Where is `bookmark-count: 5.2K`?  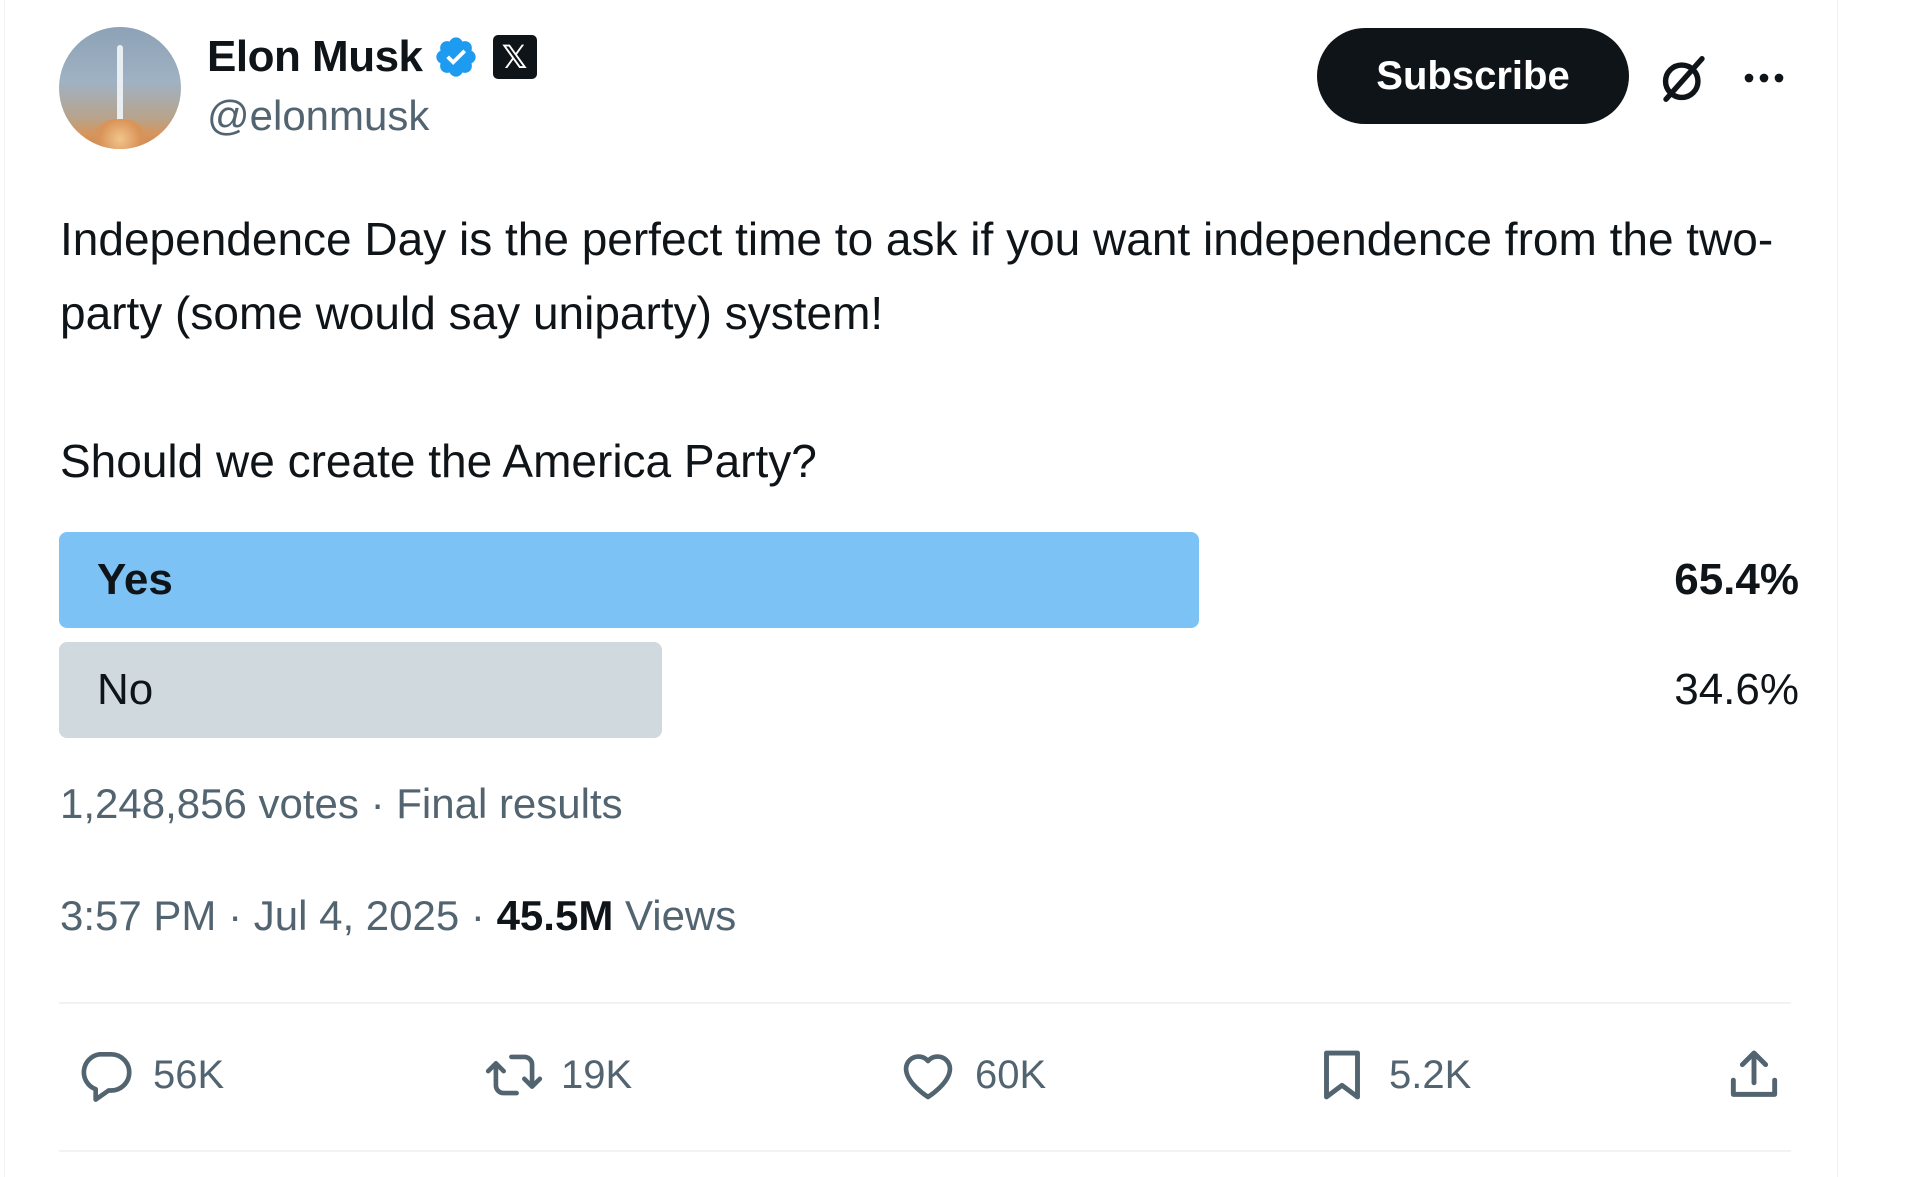 bookmark-count: 5.2K is located at coordinates (1430, 1074).